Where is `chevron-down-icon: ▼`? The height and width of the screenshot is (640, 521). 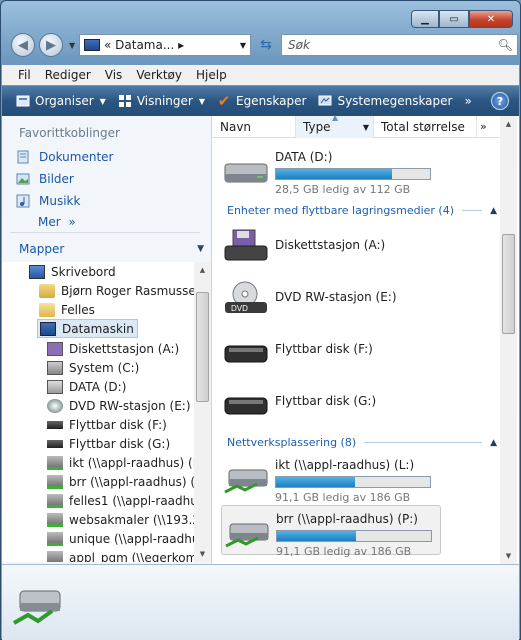
chevron-down-icon: ▼ is located at coordinates (200, 249).